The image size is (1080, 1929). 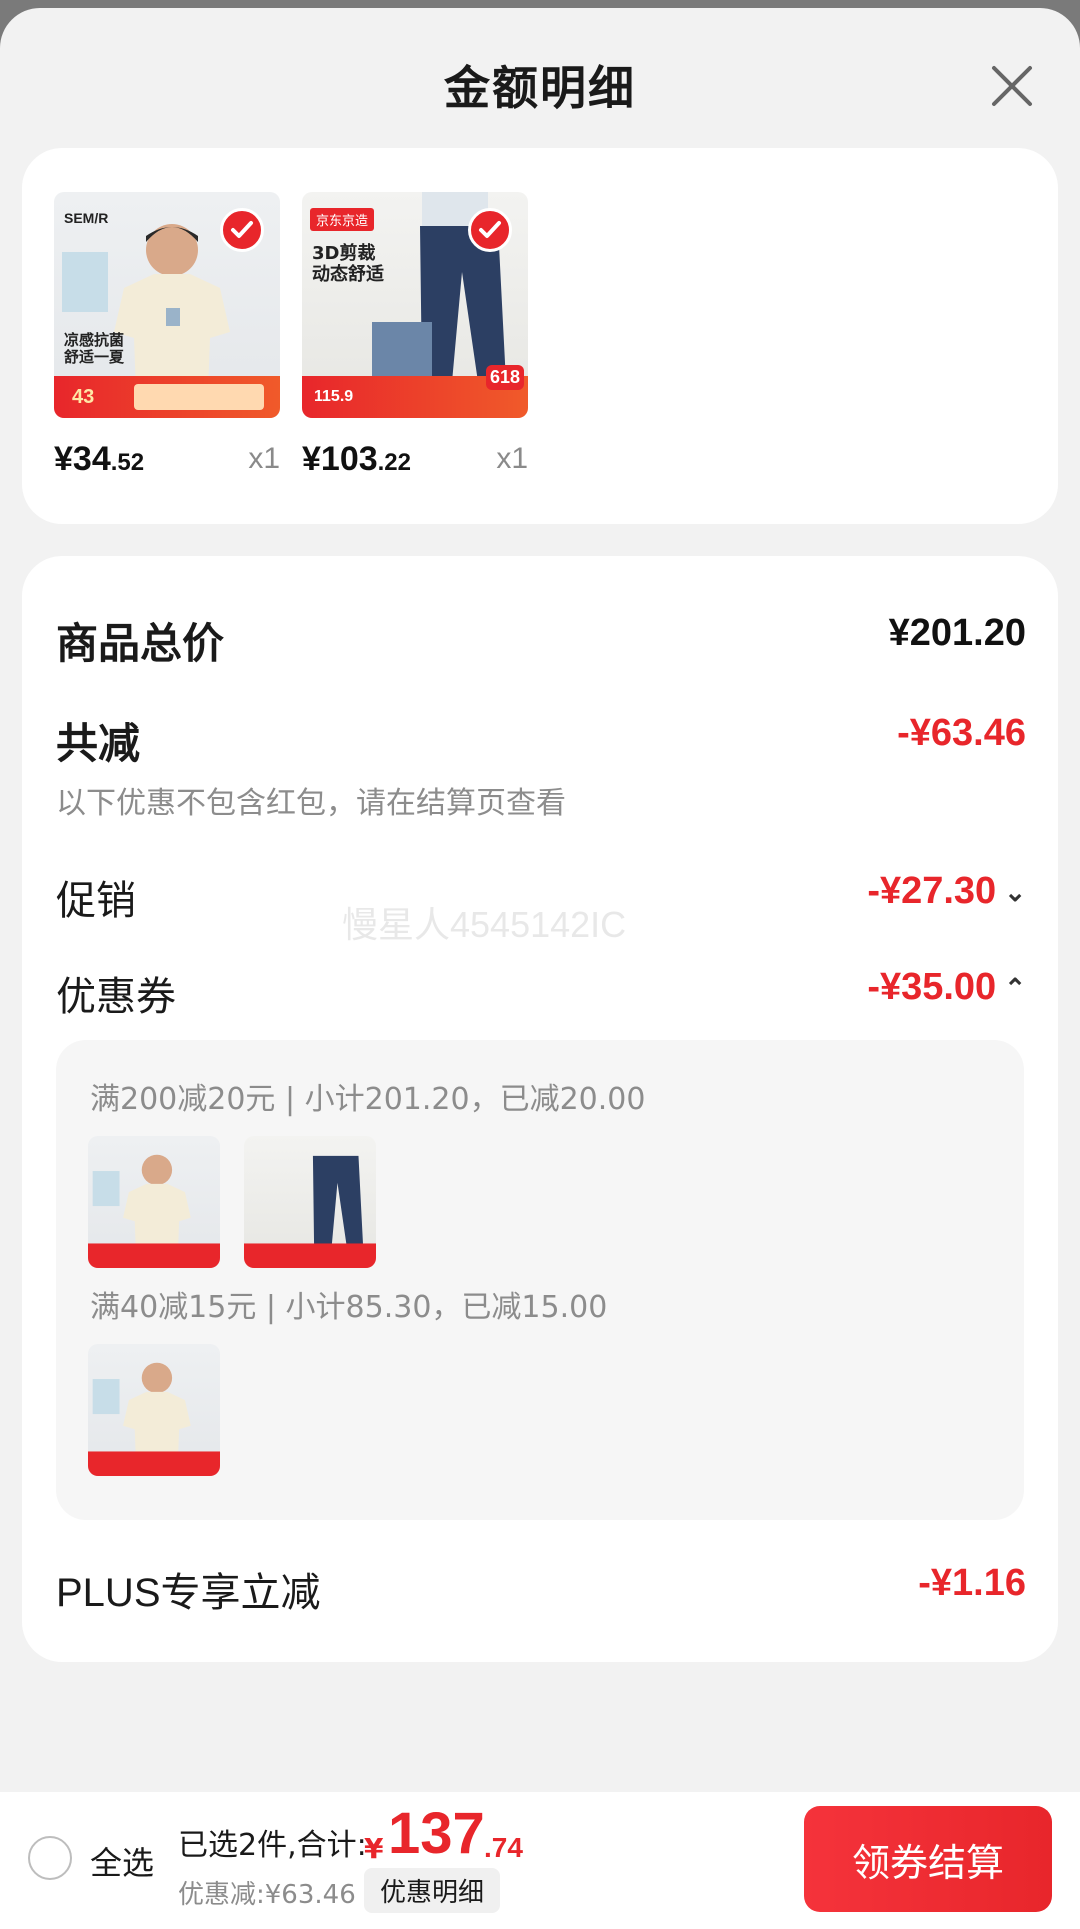 I want to click on product-image: 京东京造 3D剪裁 动态舒适 115.9 618, so click(x=415, y=305).